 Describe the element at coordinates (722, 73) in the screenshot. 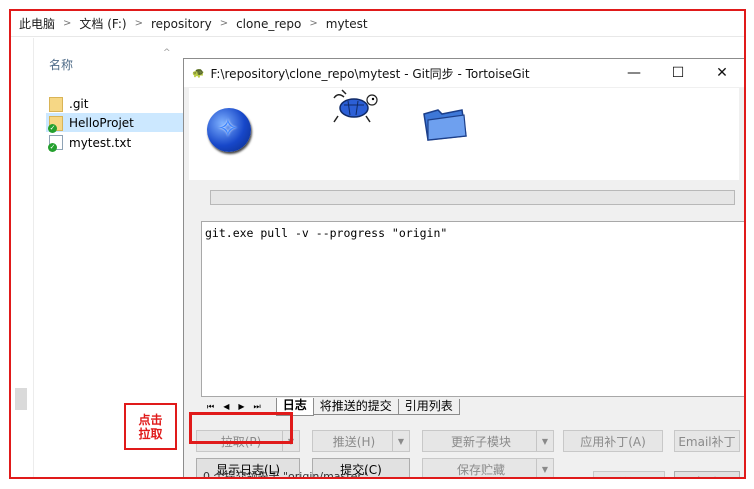

I see `close-window-button: ✕` at that location.